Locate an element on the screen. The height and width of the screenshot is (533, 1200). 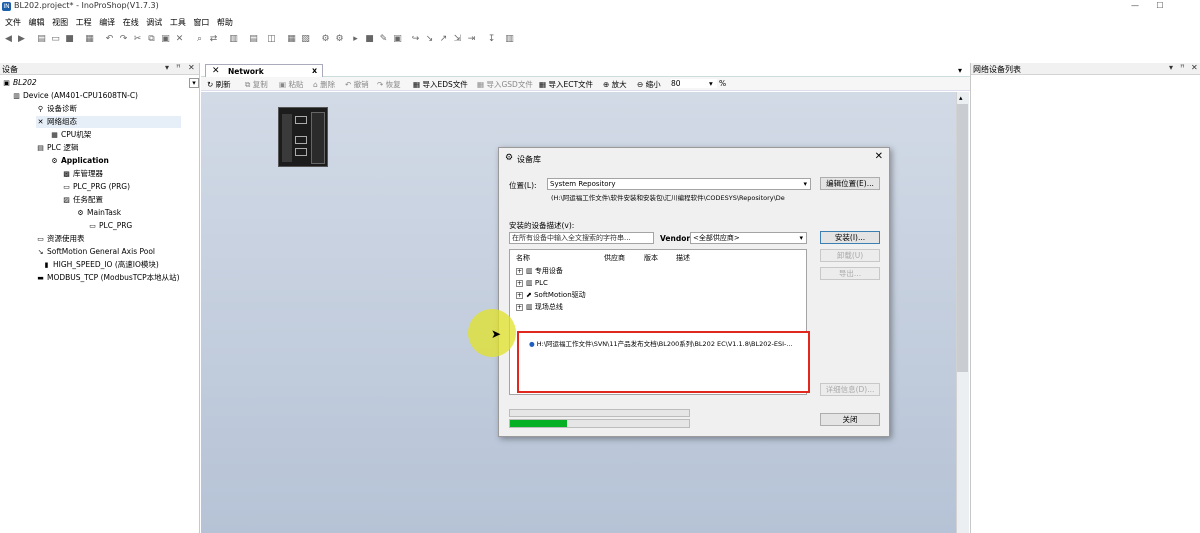
tree-task-config: ▨ 任务配置 is located at coordinates (82, 200).